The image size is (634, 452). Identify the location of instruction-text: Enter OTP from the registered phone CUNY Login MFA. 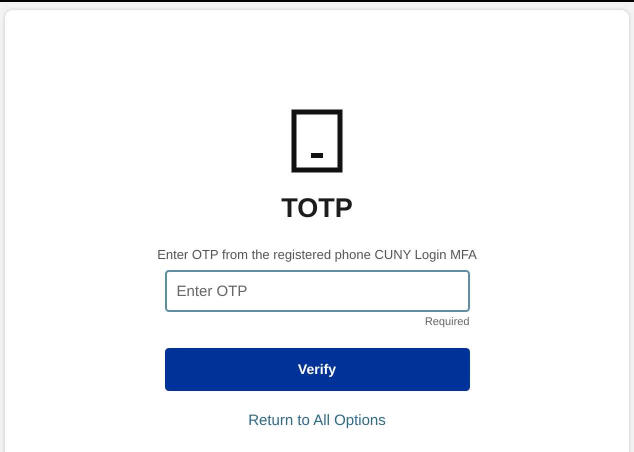
(317, 254).